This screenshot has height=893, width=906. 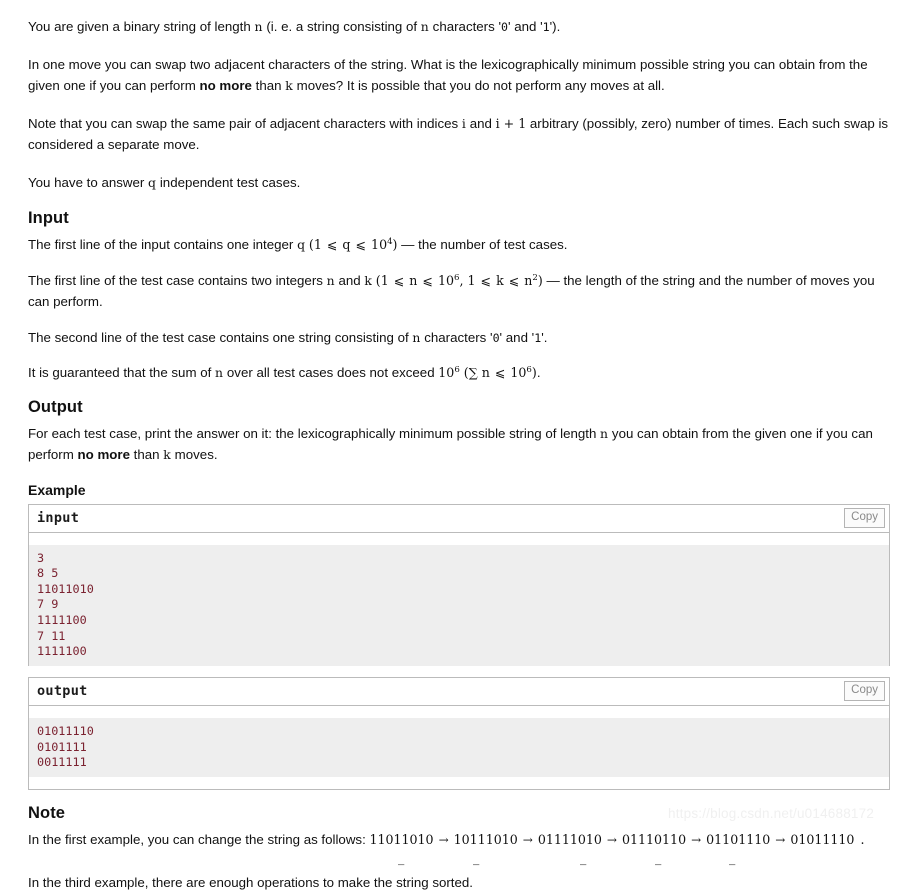 I want to click on input-l1-text-b: — the number of test cases., so click(x=482, y=245).